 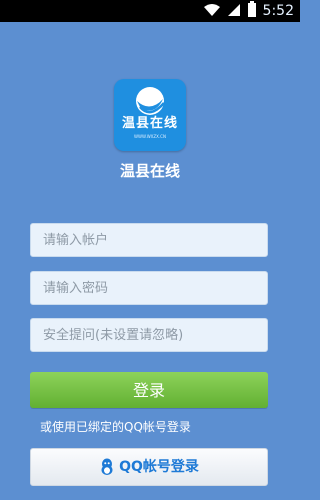 I want to click on battery-icon, so click(x=252, y=11).